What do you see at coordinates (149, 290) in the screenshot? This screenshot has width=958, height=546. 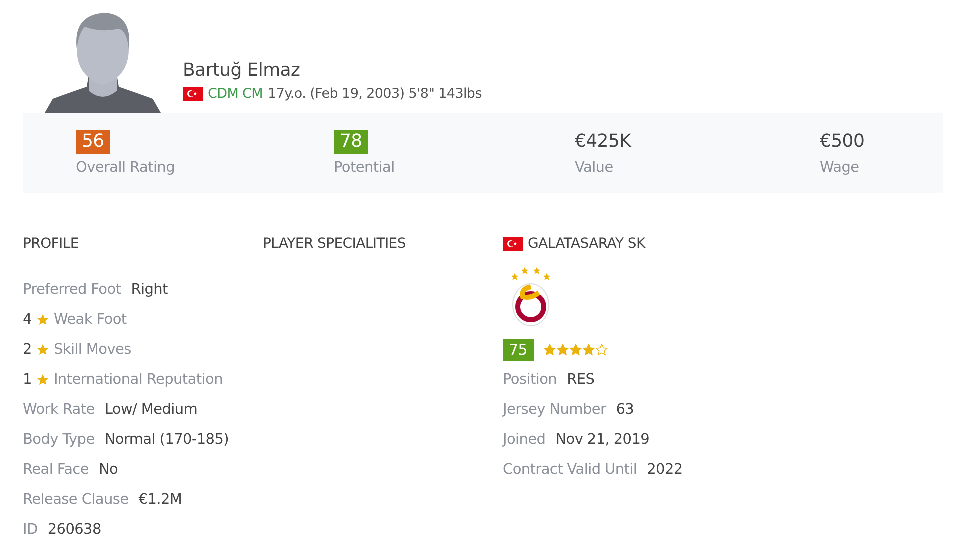 I see `field-value: Right` at bounding box center [149, 290].